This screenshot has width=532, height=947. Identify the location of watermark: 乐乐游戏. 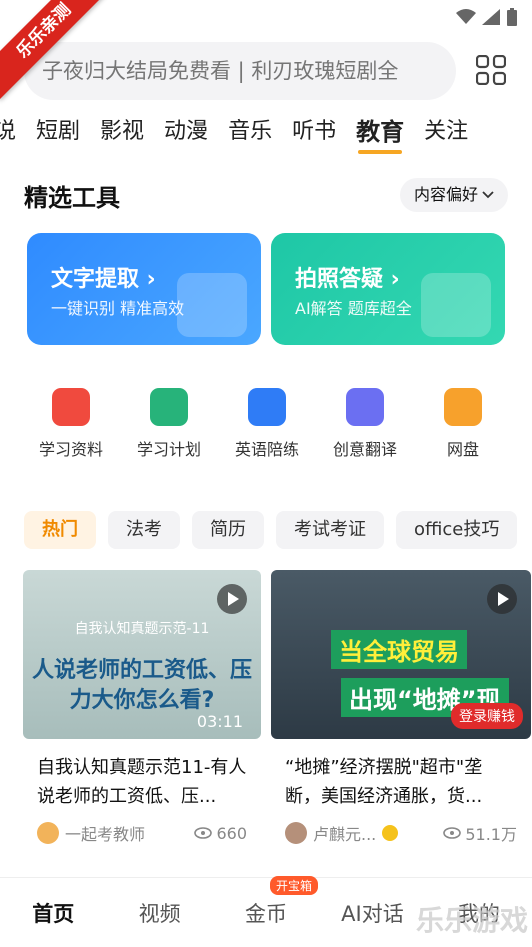
(471, 920).